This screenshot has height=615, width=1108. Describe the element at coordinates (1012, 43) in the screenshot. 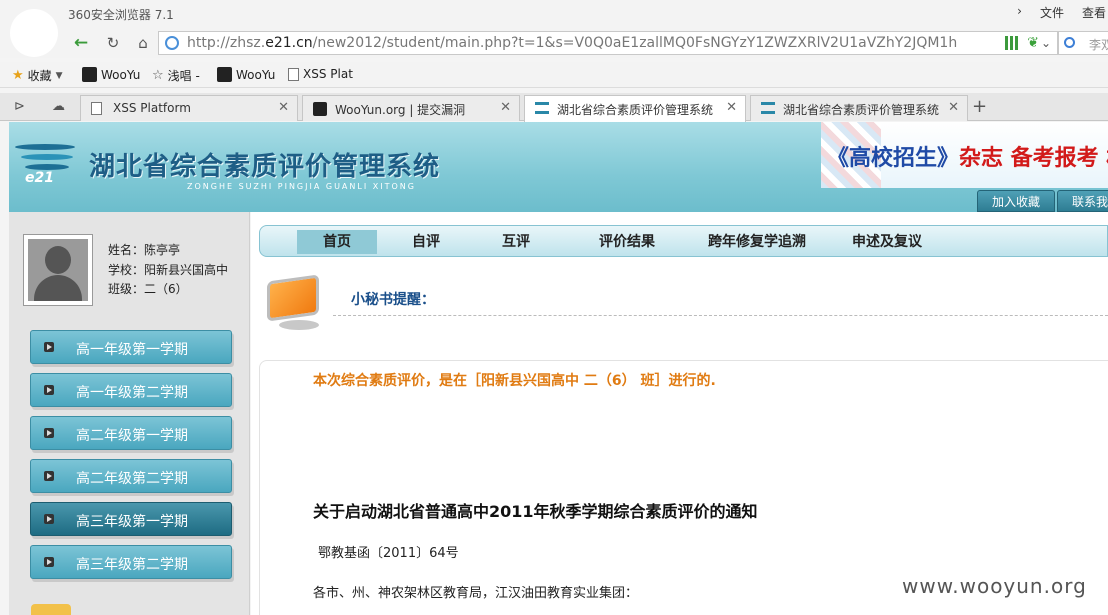

I see `qr-code-icon` at that location.